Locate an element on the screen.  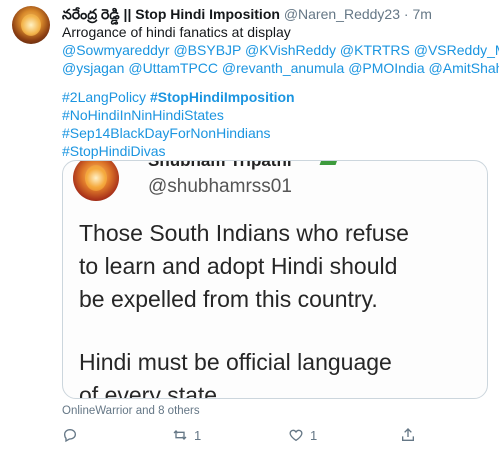
like-button: 1 is located at coordinates (302, 435).